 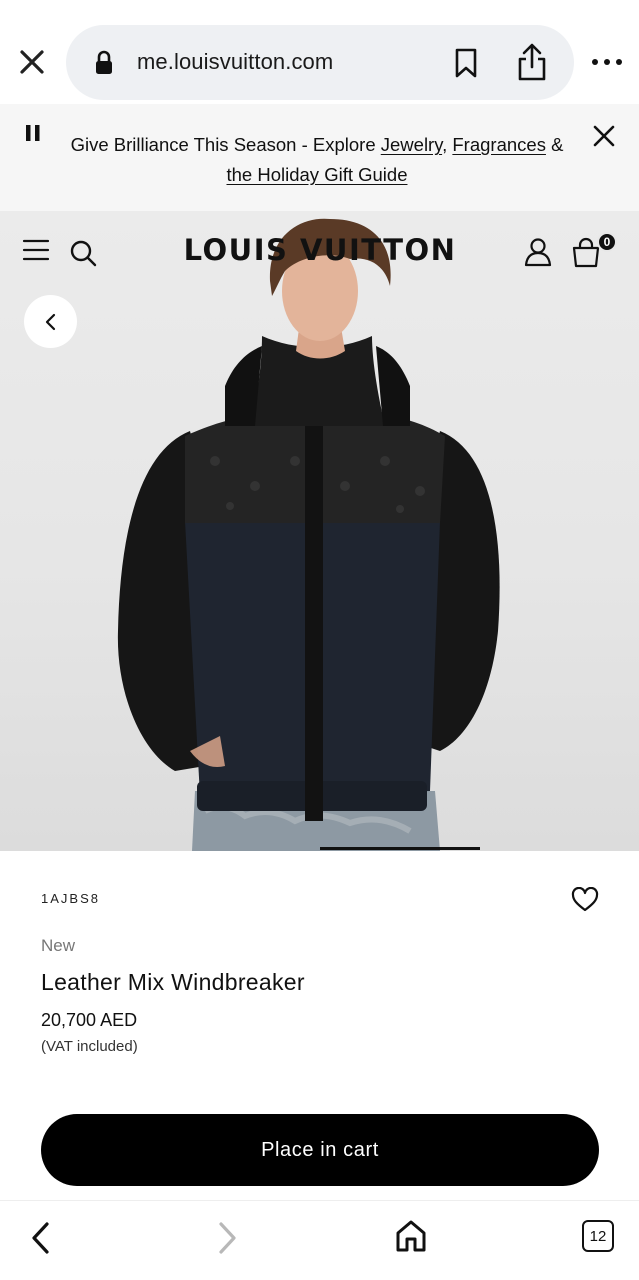 What do you see at coordinates (320, 250) in the screenshot?
I see `brand-logo: LOUIS VUITTON` at bounding box center [320, 250].